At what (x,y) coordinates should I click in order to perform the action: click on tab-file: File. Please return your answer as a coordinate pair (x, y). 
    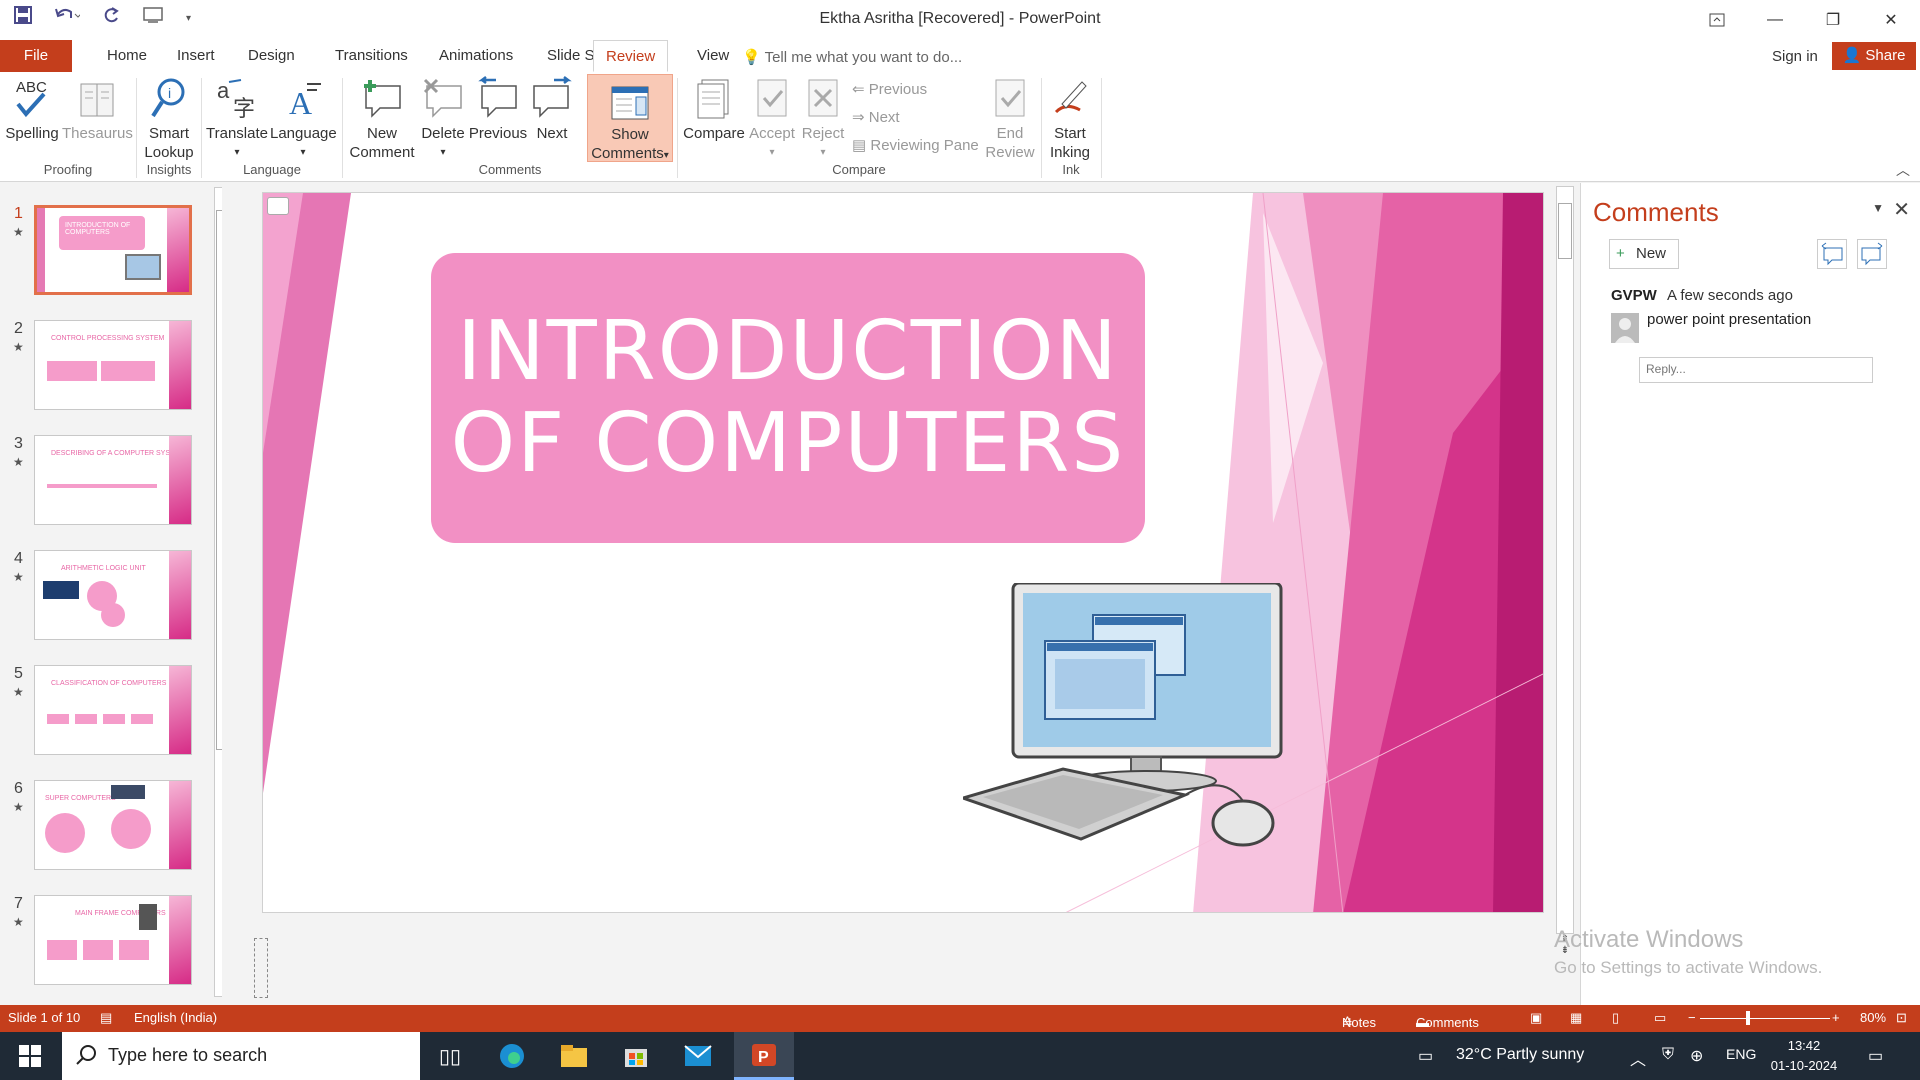
    Looking at the image, I should click on (36, 56).